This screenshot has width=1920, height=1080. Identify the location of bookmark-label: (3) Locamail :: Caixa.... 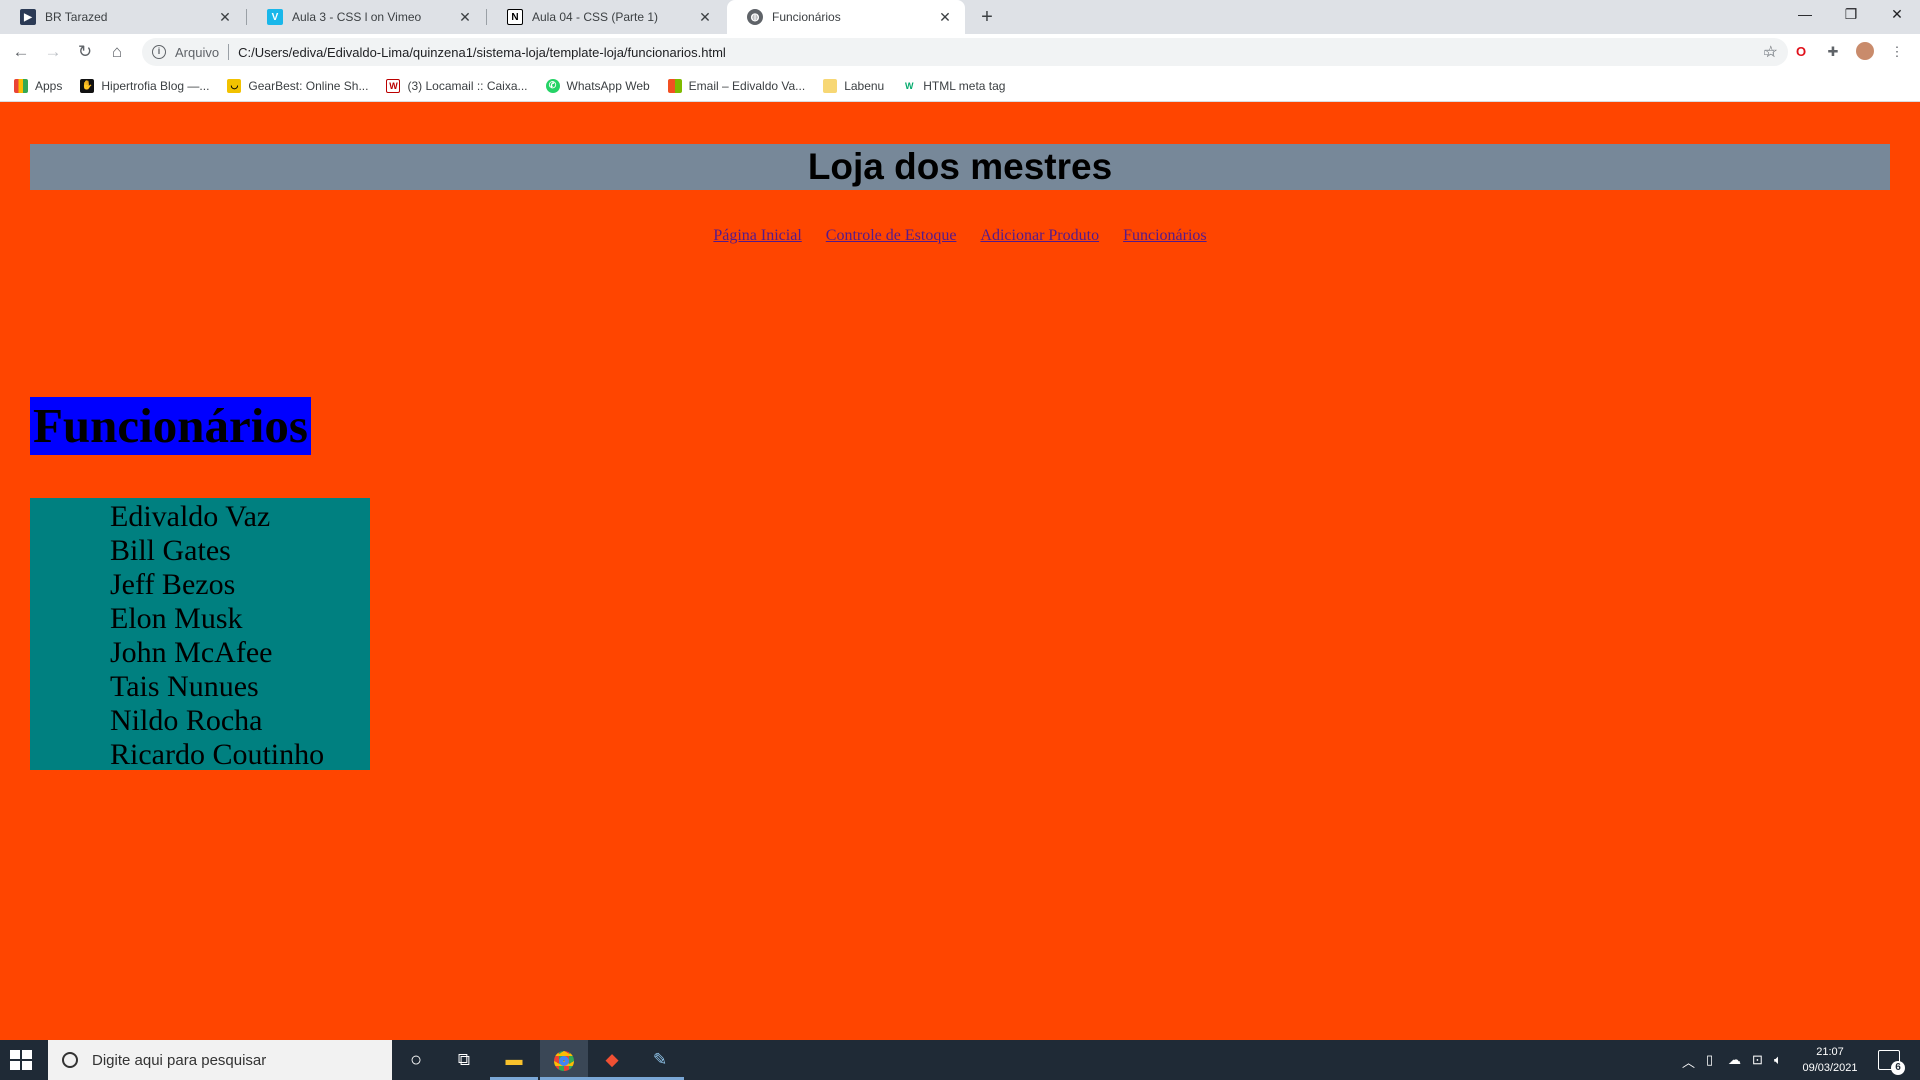
(467, 85).